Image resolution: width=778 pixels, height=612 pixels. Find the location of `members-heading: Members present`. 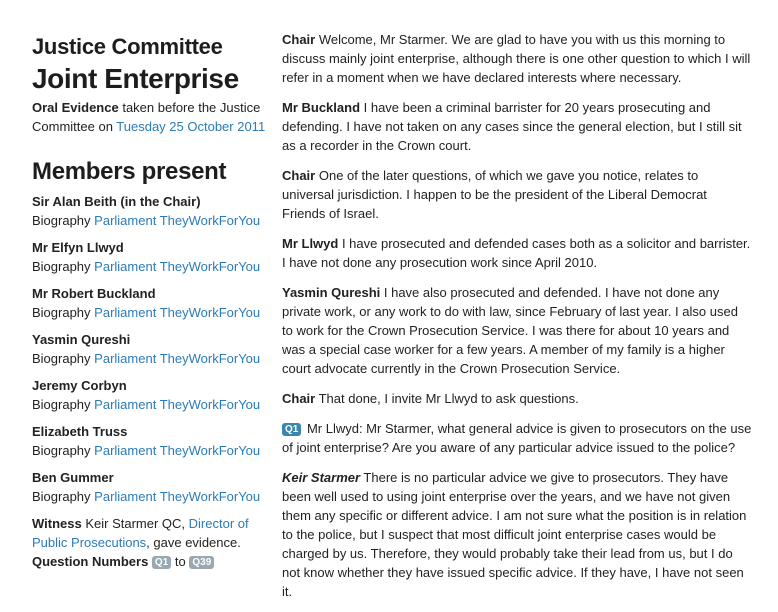

members-heading: Members present is located at coordinates (129, 171).